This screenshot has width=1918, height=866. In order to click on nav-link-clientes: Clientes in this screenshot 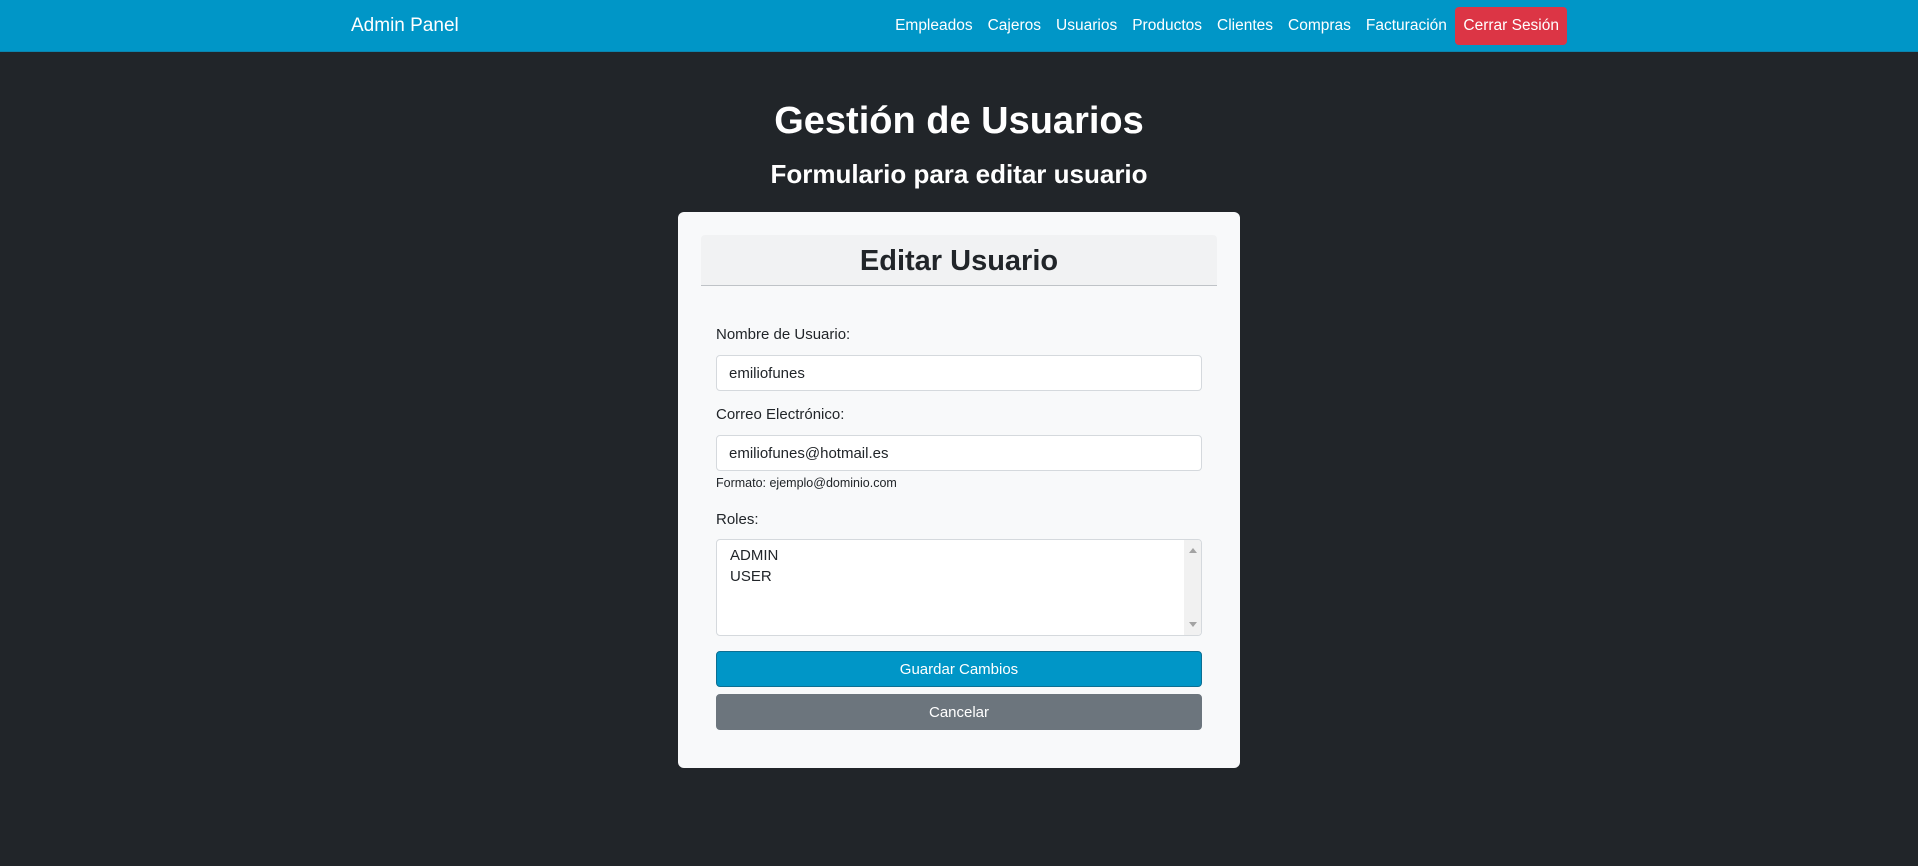, I will do `click(1245, 26)`.